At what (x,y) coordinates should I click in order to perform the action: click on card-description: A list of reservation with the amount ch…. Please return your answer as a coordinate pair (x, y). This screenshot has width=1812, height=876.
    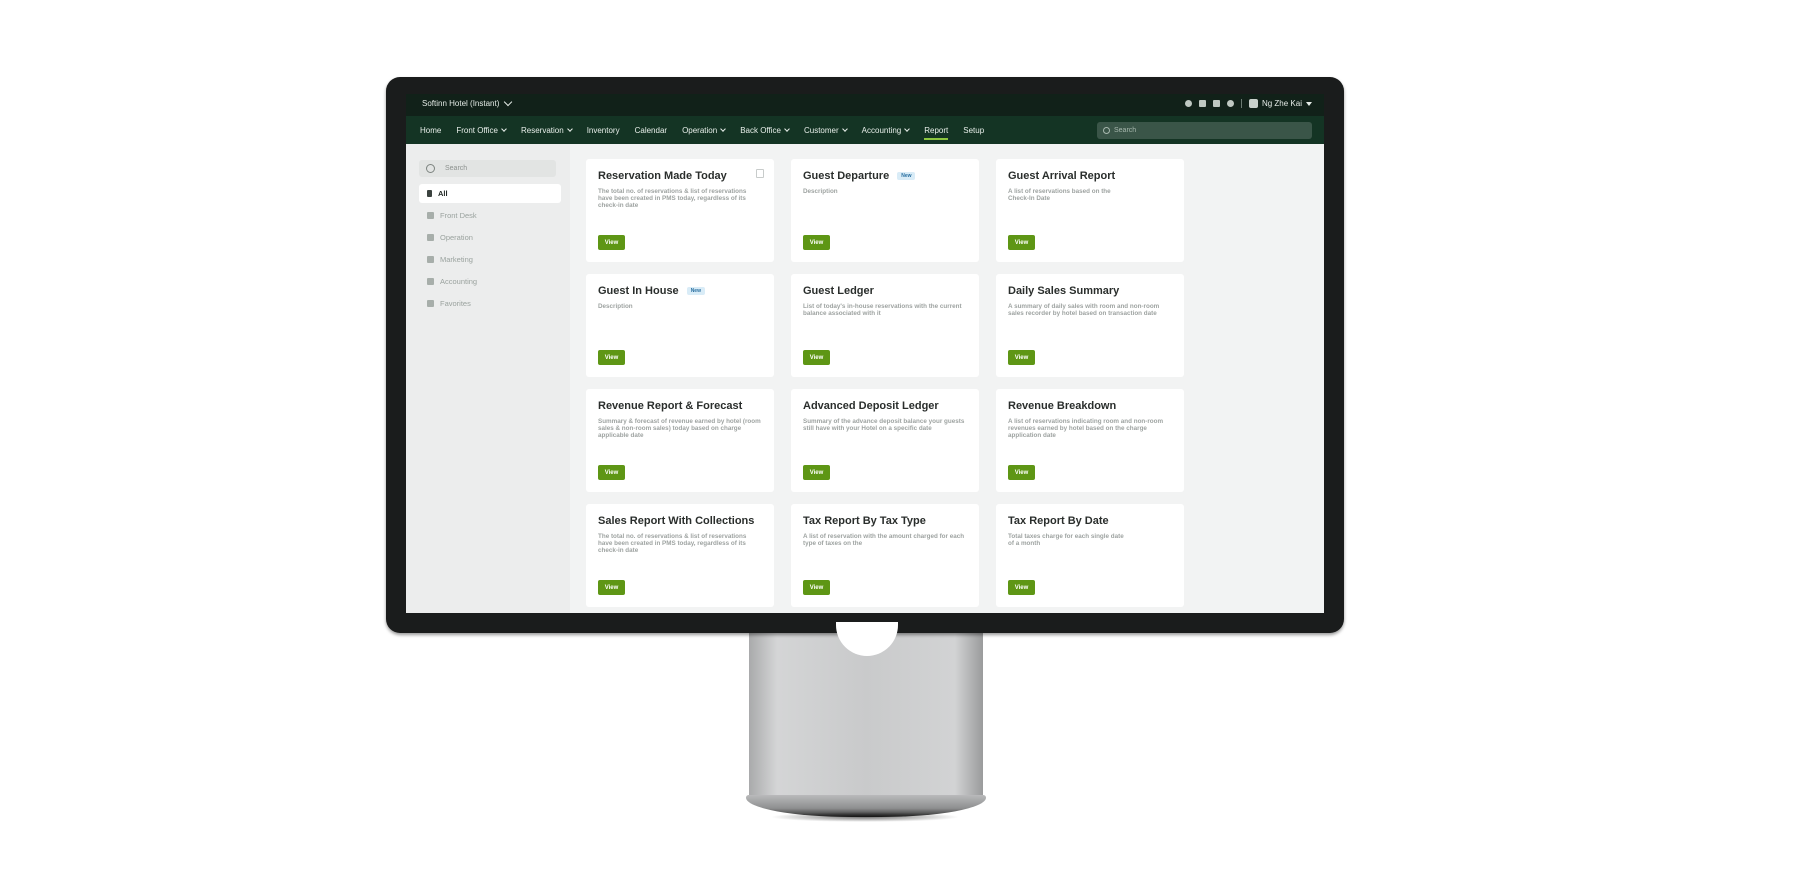
    Looking at the image, I should click on (884, 540).